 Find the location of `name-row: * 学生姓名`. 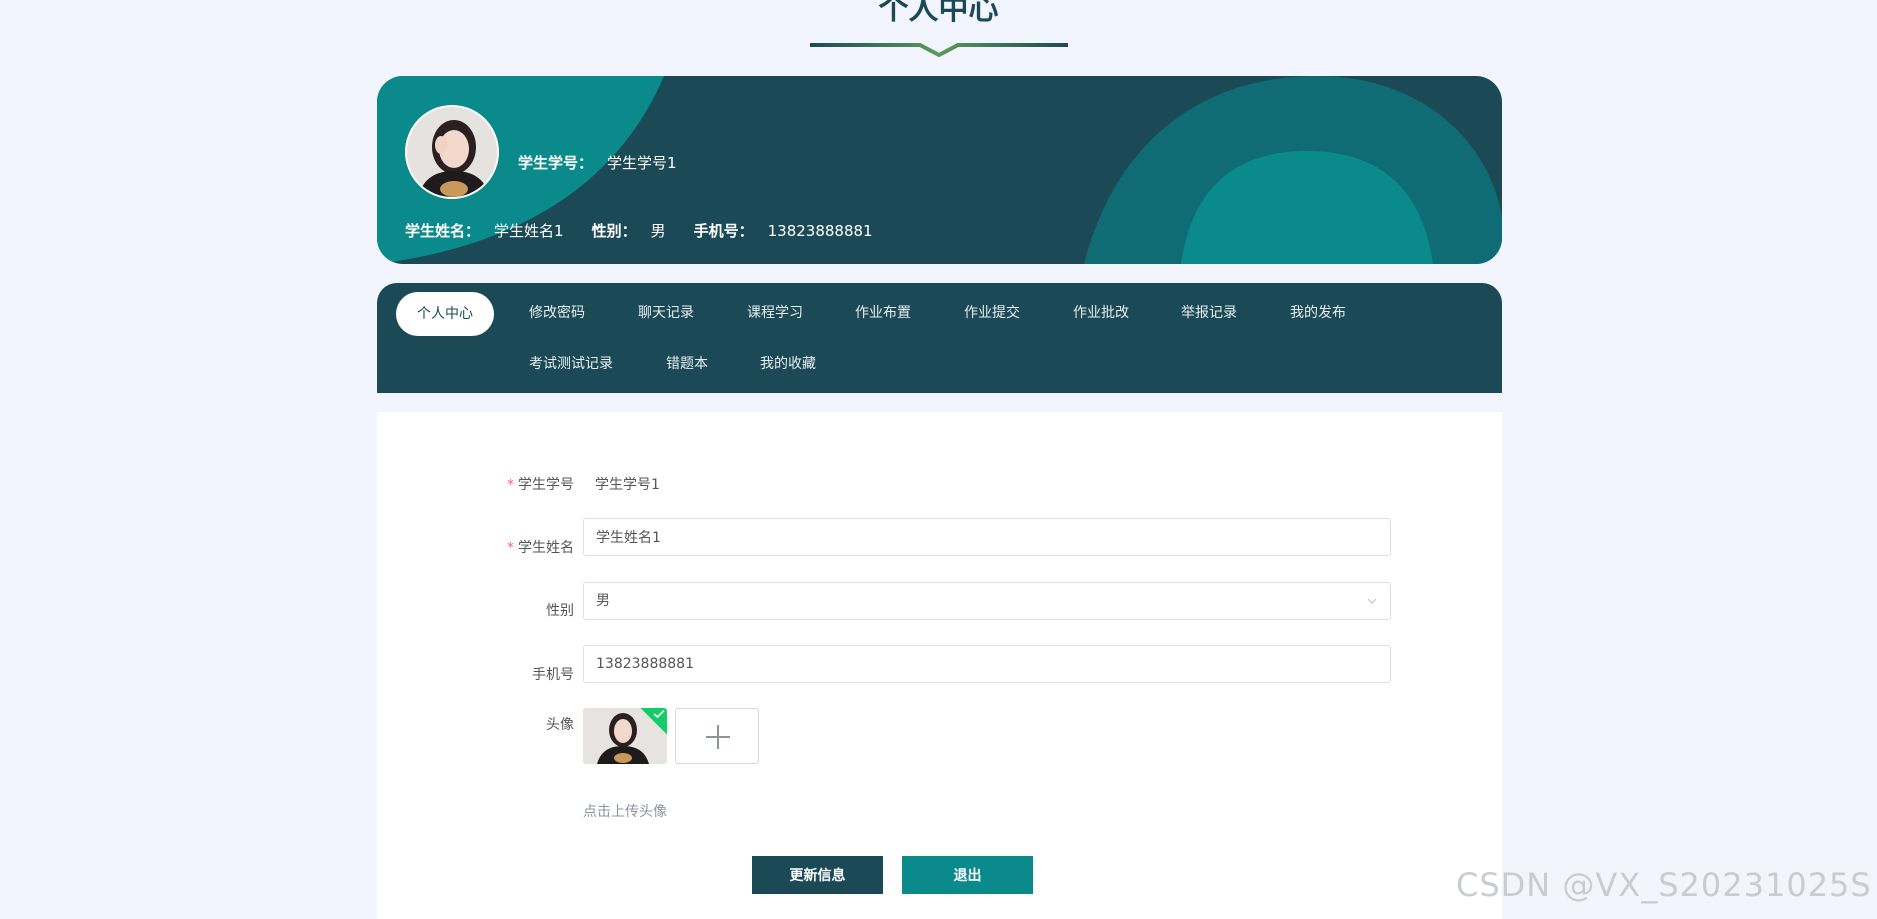

name-row: * 学生姓名 is located at coordinates (475, 546).